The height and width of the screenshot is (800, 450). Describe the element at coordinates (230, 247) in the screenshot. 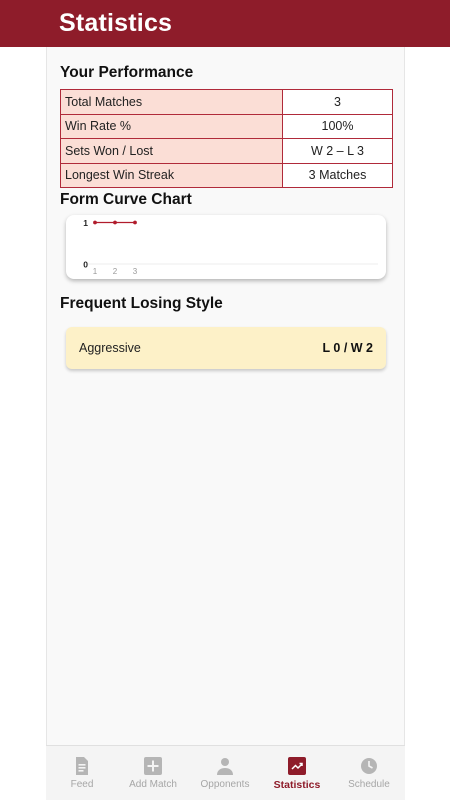

I see `form-curve-svg: 101 2 3` at that location.